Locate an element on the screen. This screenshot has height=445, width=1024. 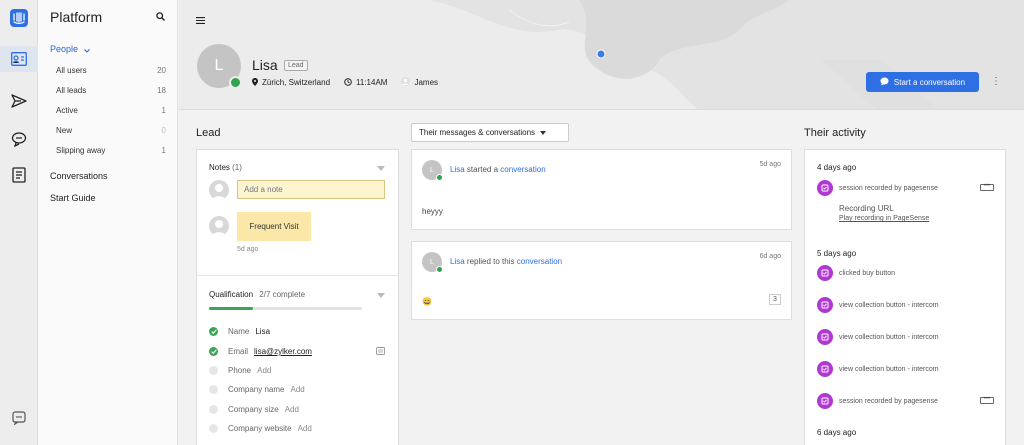
online-status-dot is located at coordinates (439, 269).